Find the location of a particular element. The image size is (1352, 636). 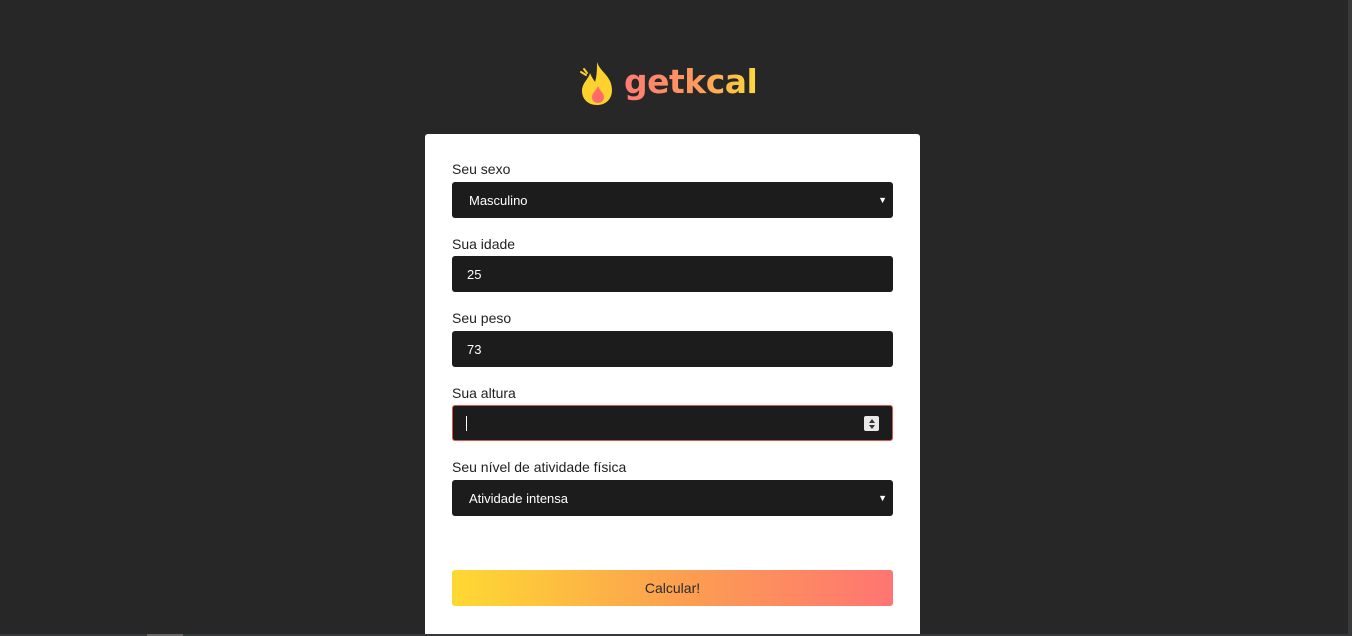

flame-icon is located at coordinates (596, 83).